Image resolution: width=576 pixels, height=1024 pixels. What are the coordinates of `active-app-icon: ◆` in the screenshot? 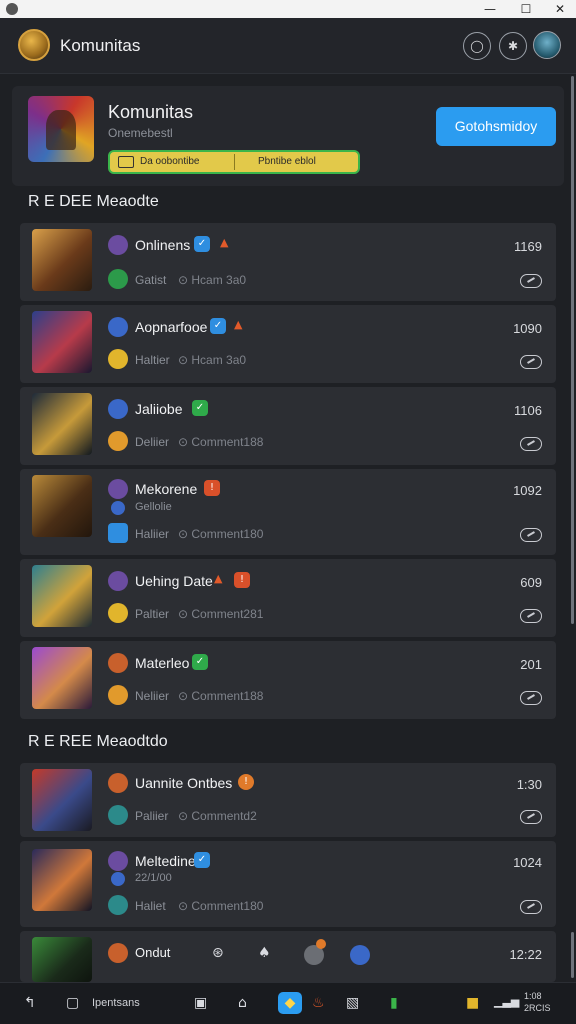 It's located at (290, 1003).